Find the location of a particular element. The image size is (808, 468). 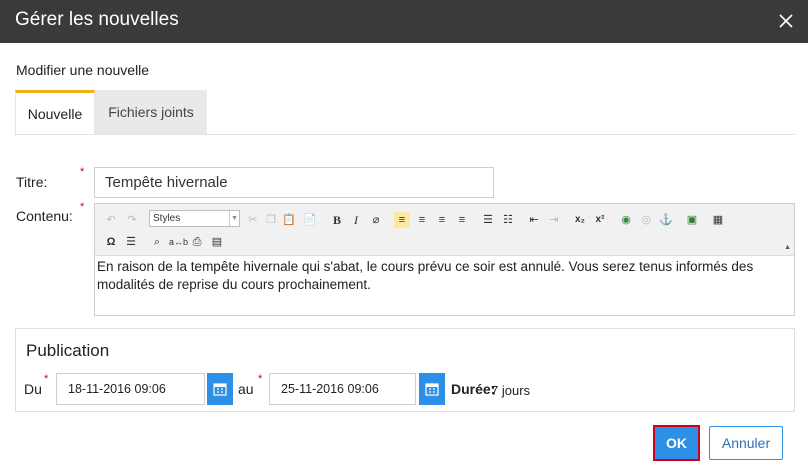

table-icon: ▦ is located at coordinates (718, 220).